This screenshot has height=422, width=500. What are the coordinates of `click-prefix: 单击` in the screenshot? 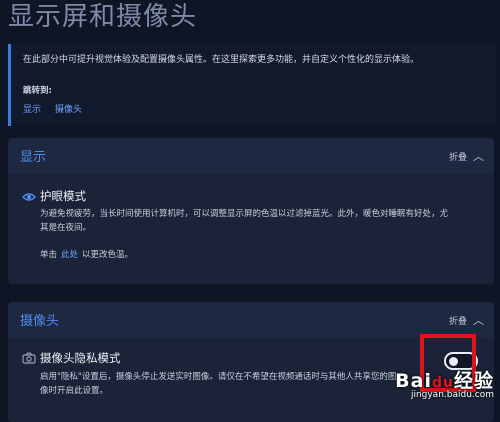 It's located at (49, 255).